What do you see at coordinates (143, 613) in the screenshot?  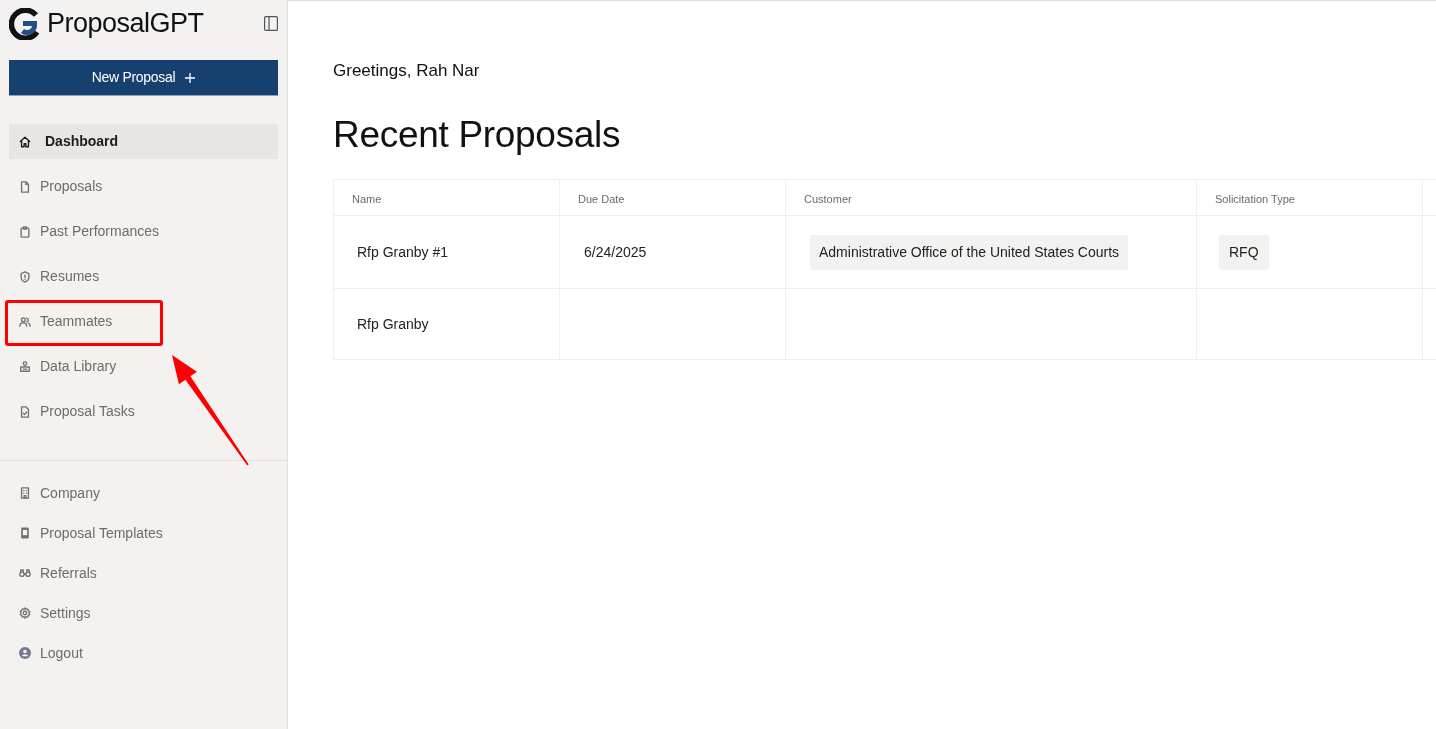 I see `nav-item: Settings` at bounding box center [143, 613].